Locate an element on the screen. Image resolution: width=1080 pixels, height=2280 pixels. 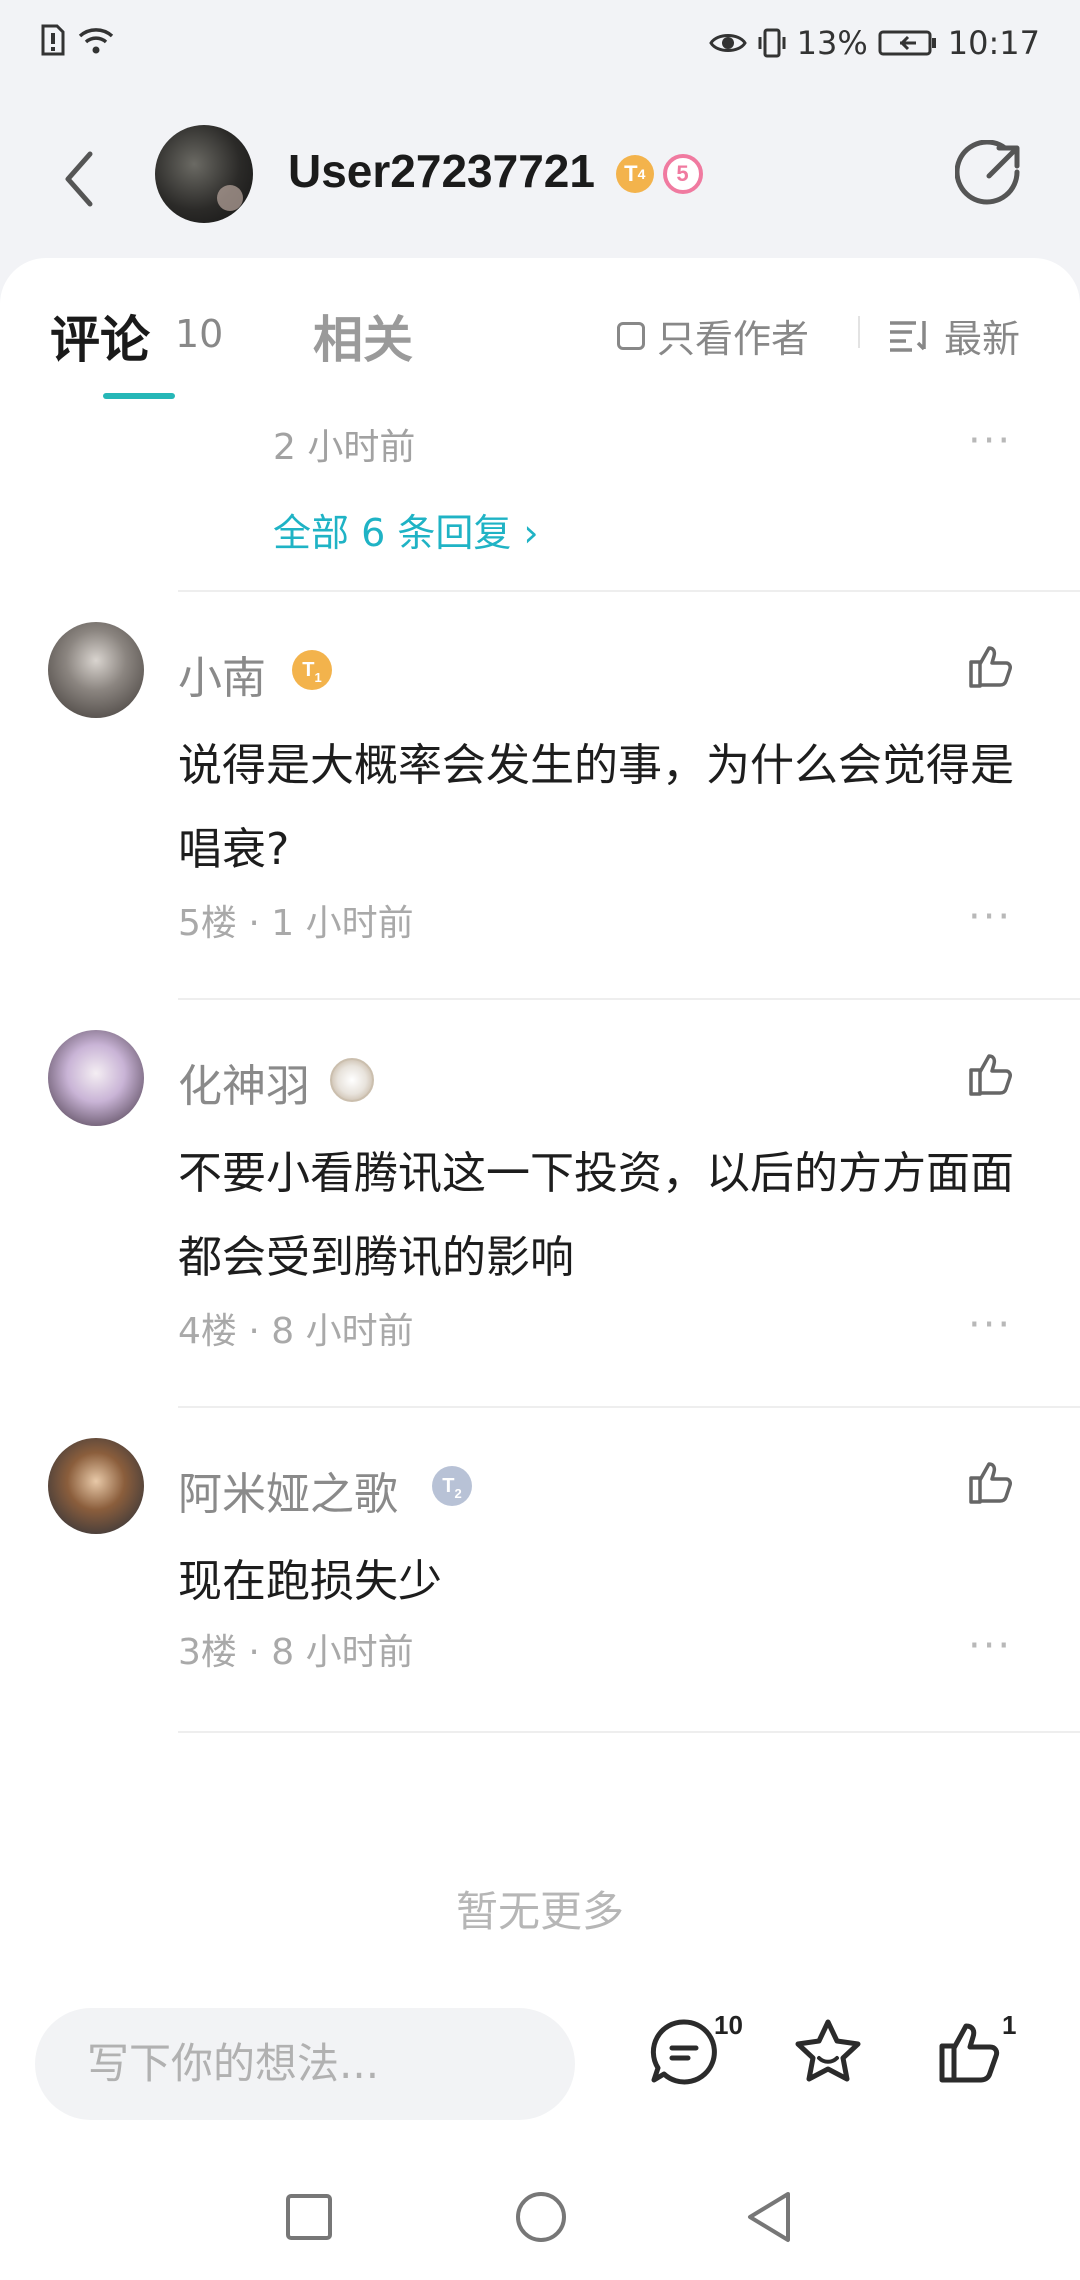
prev-comment-time: 2 小时前 is located at coordinates (344, 447).